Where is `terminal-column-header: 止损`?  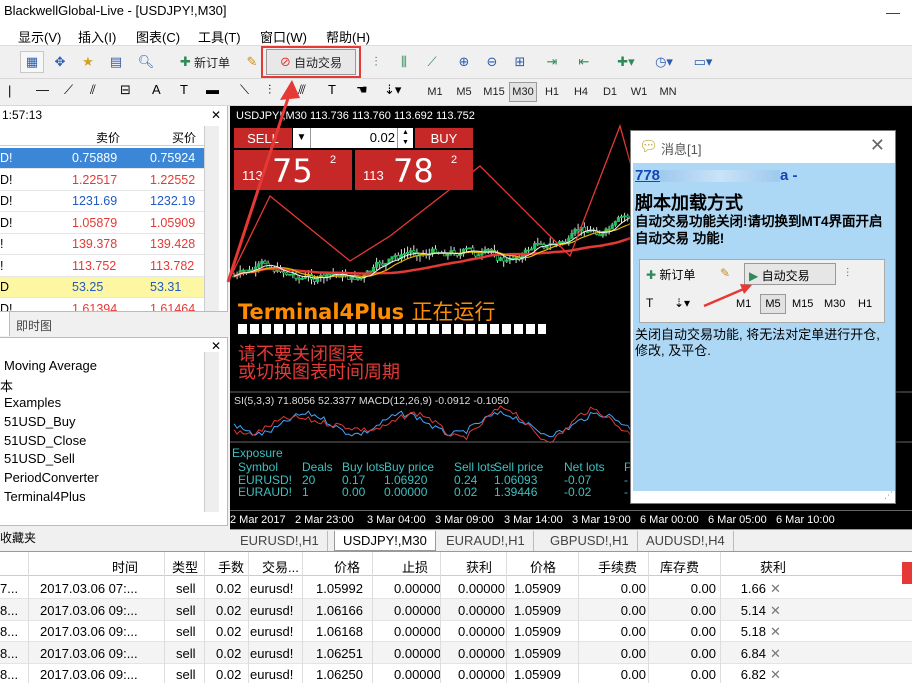
terminal-column-header: 止损 is located at coordinates (415, 566).